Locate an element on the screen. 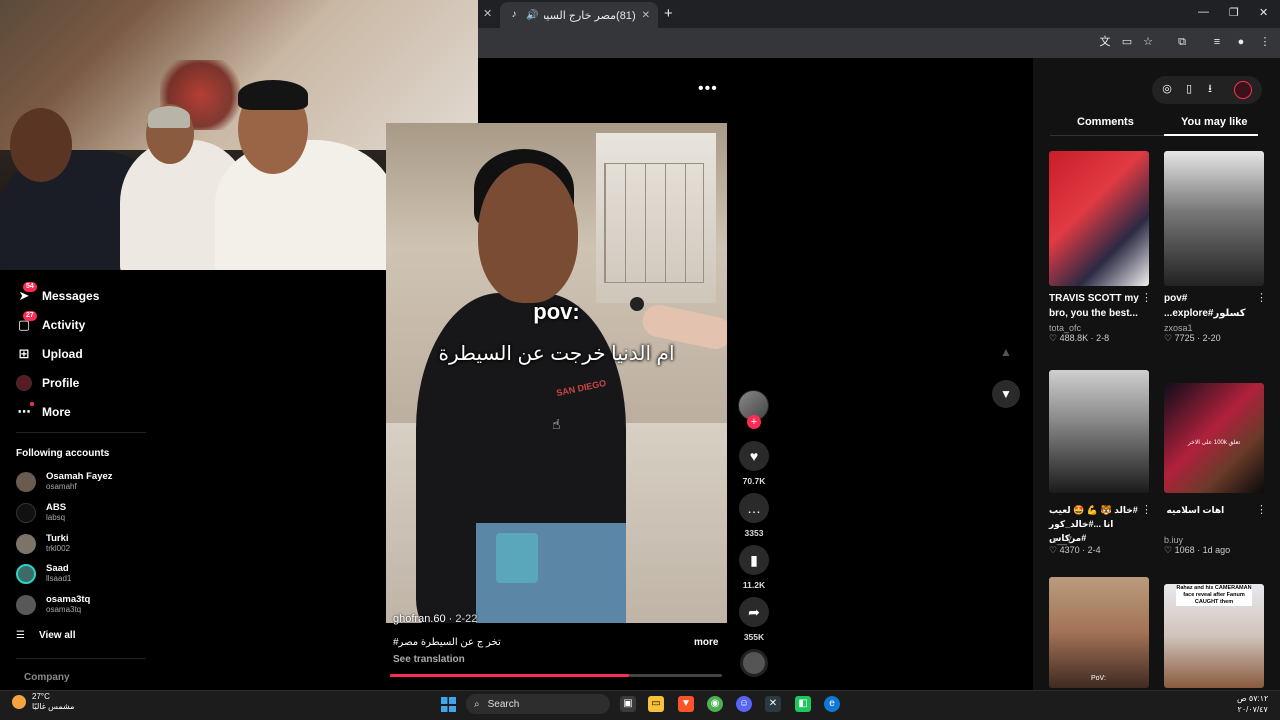 The width and height of the screenshot is (1280, 720). tab-title: (81)مصر خارج السيطرة! إيمو is located at coordinates (590, 15).